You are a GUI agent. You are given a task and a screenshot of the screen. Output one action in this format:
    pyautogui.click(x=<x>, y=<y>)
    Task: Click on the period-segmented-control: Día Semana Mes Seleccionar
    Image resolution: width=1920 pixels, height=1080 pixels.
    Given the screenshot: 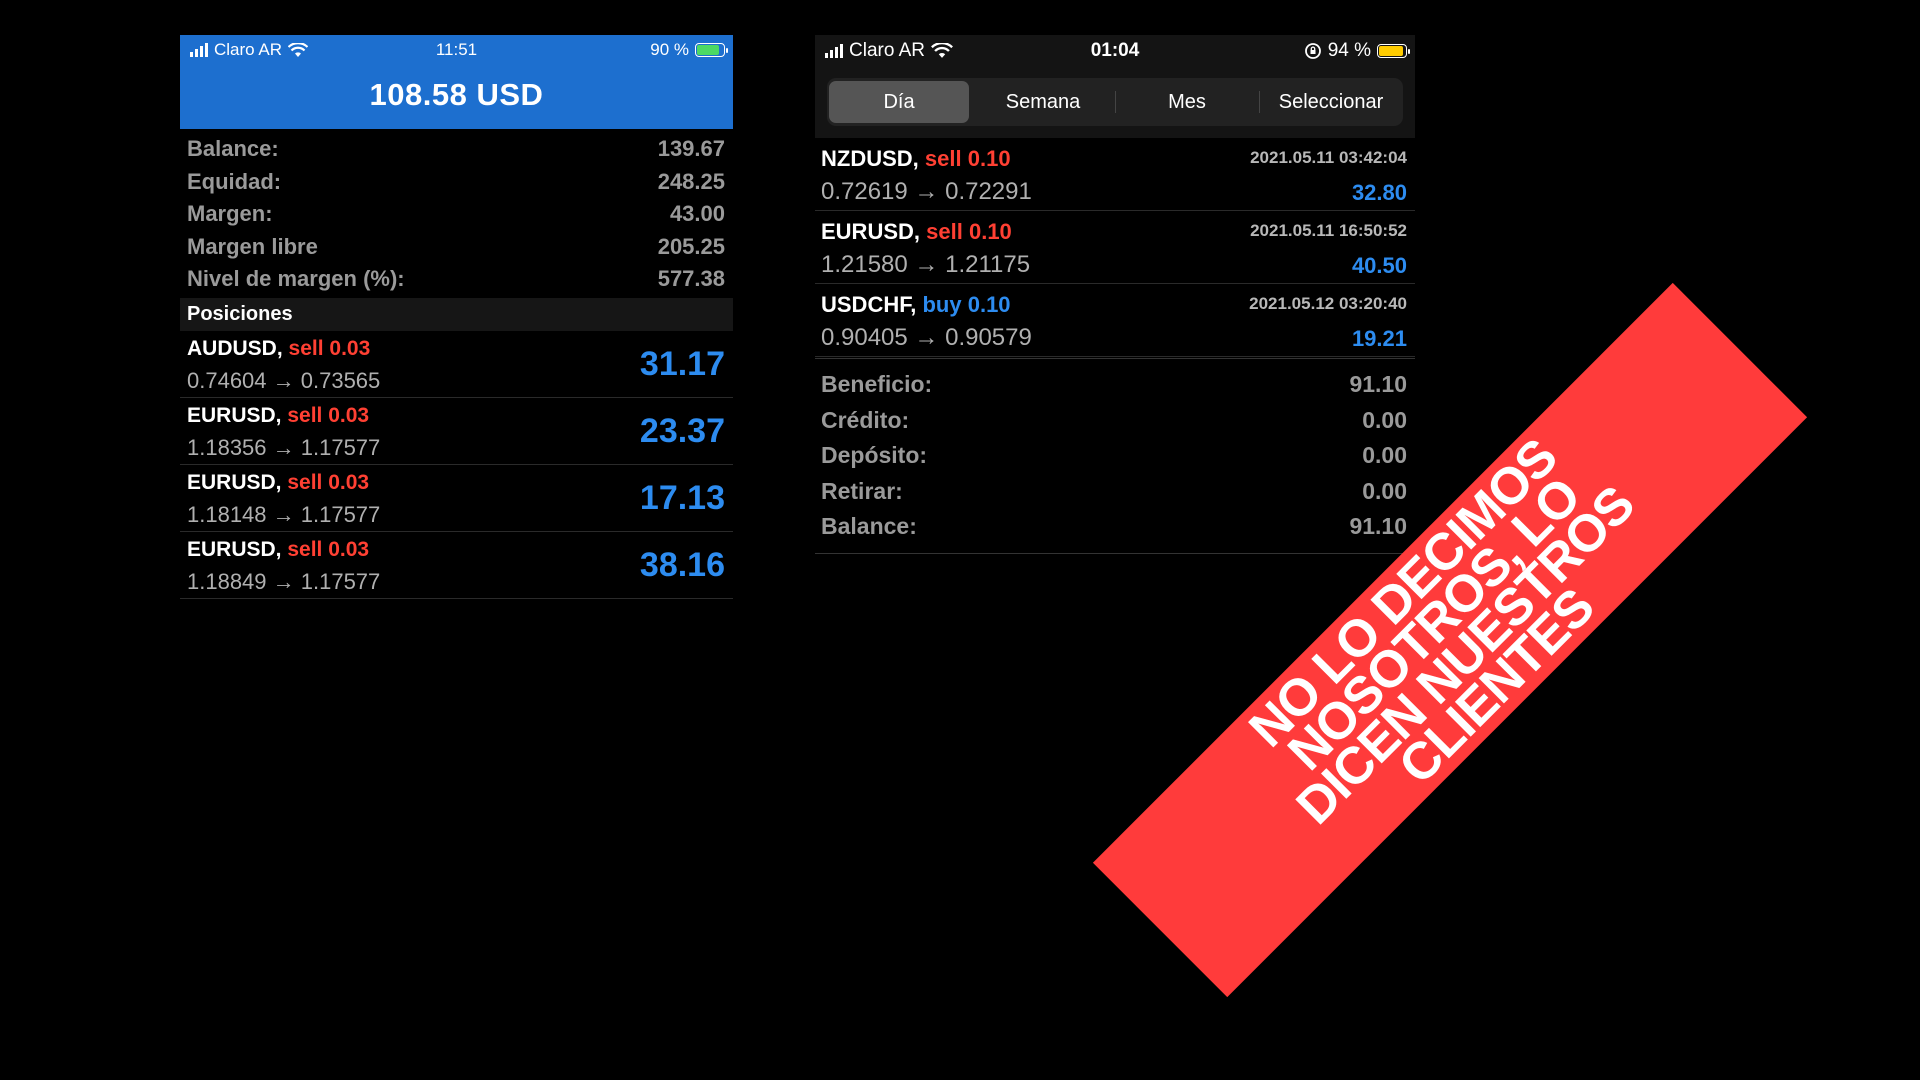 What is the action you would take?
    pyautogui.click(x=1115, y=102)
    